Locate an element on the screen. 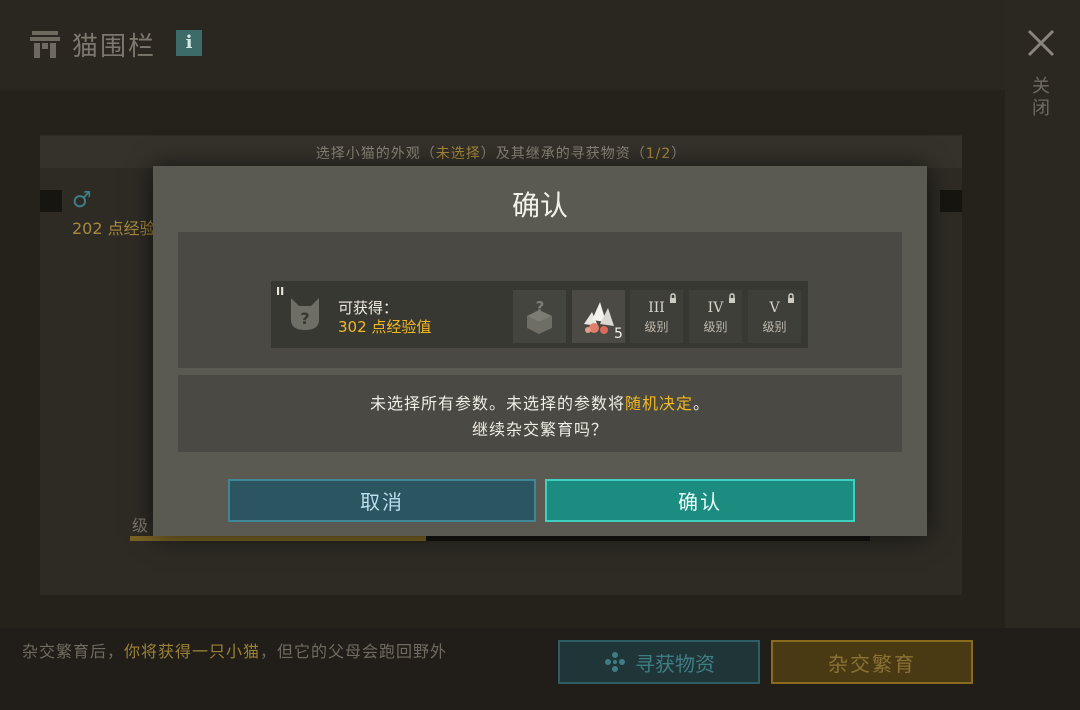  footer-hint: 杂交繁育后，你将获得一只小猫，但它的父母会跑回野外 is located at coordinates (235, 651).